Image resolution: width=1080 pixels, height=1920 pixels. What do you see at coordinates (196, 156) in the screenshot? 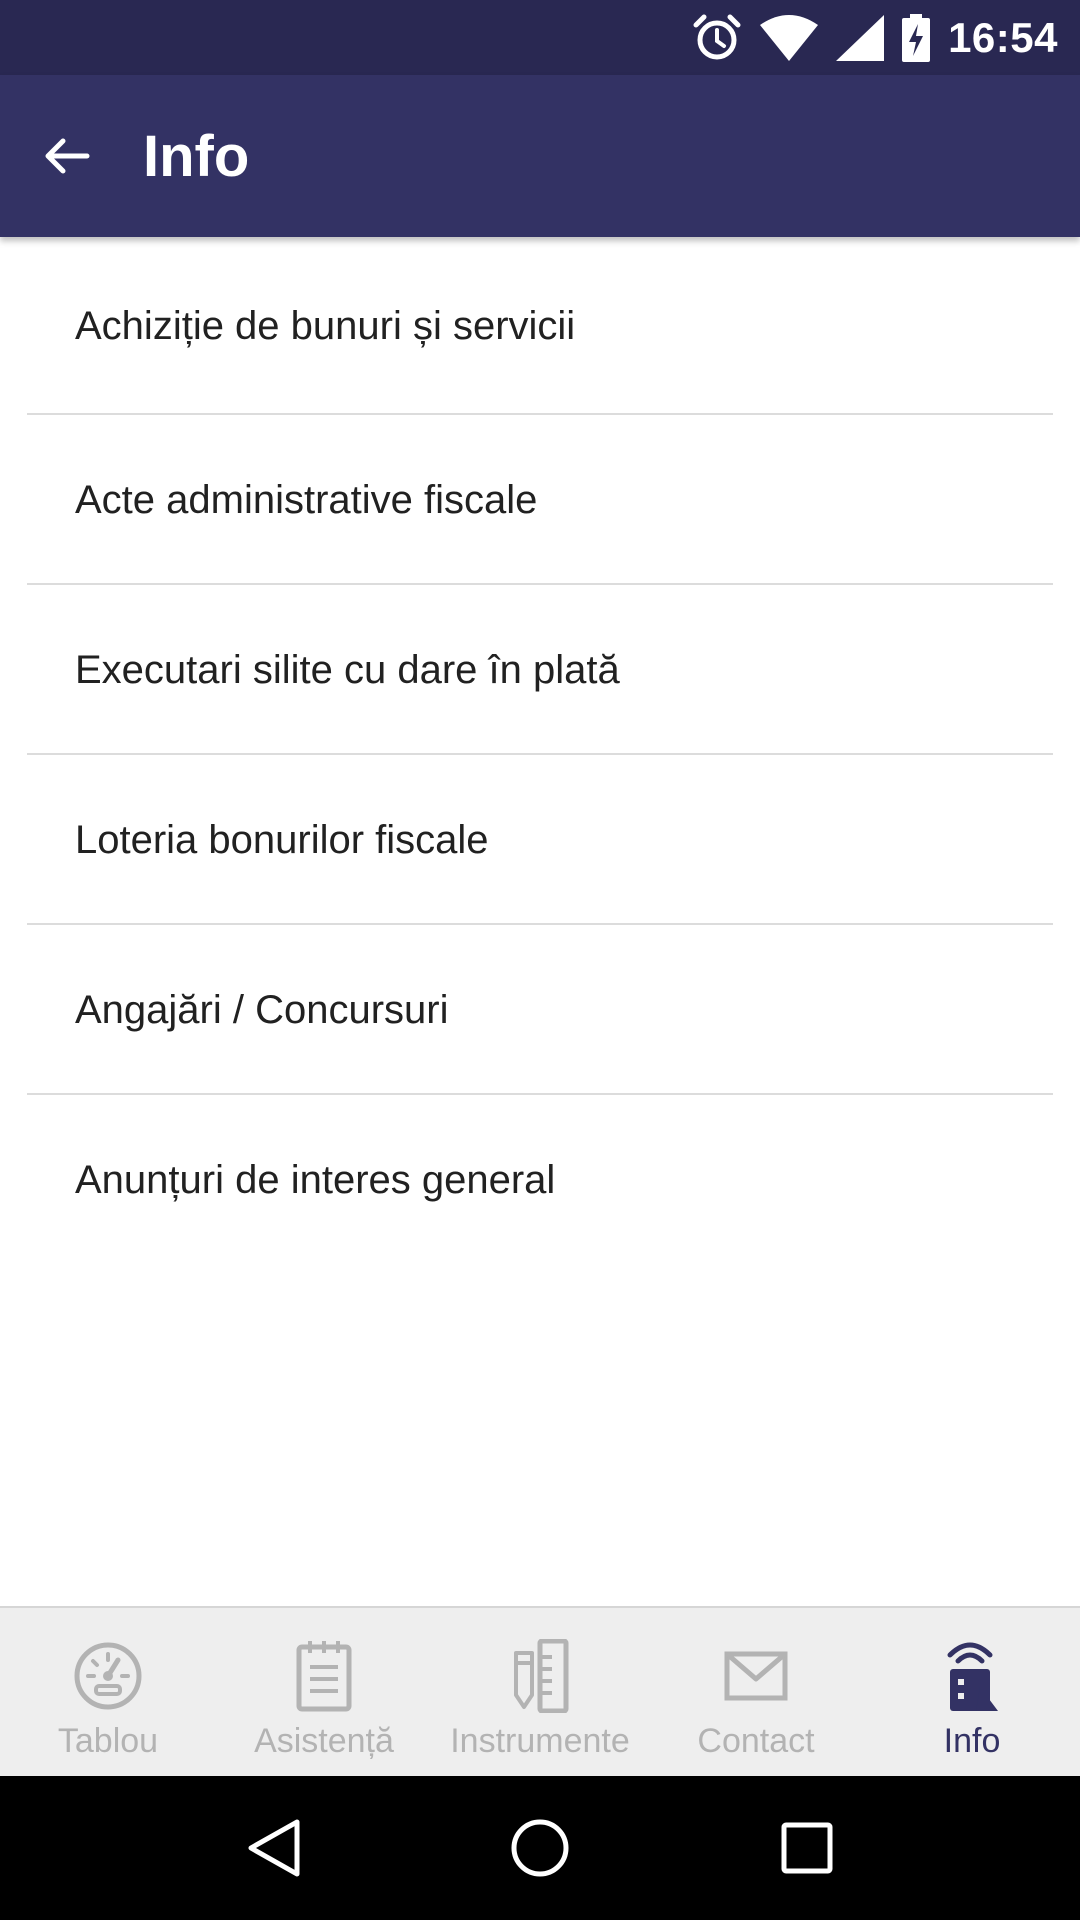
I see `page-title: Info` at bounding box center [196, 156].